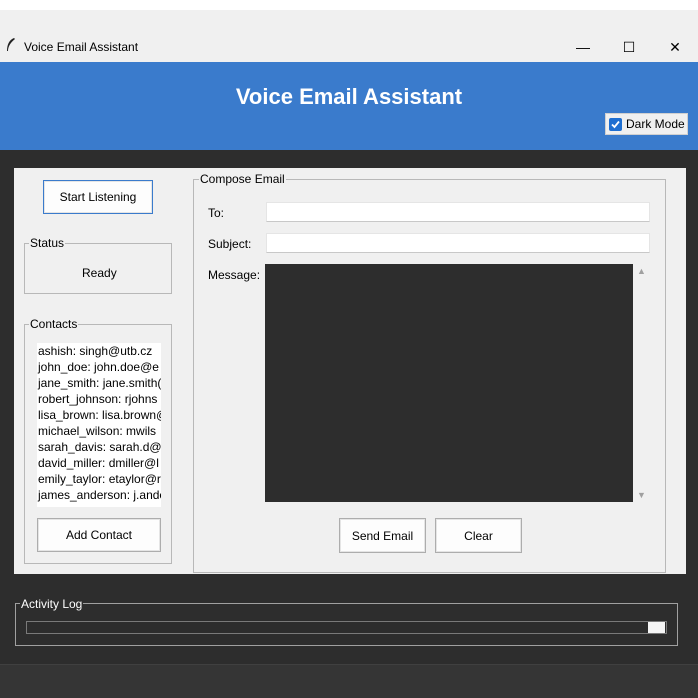 The width and height of the screenshot is (698, 698). I want to click on to-label: To:, so click(216, 213).